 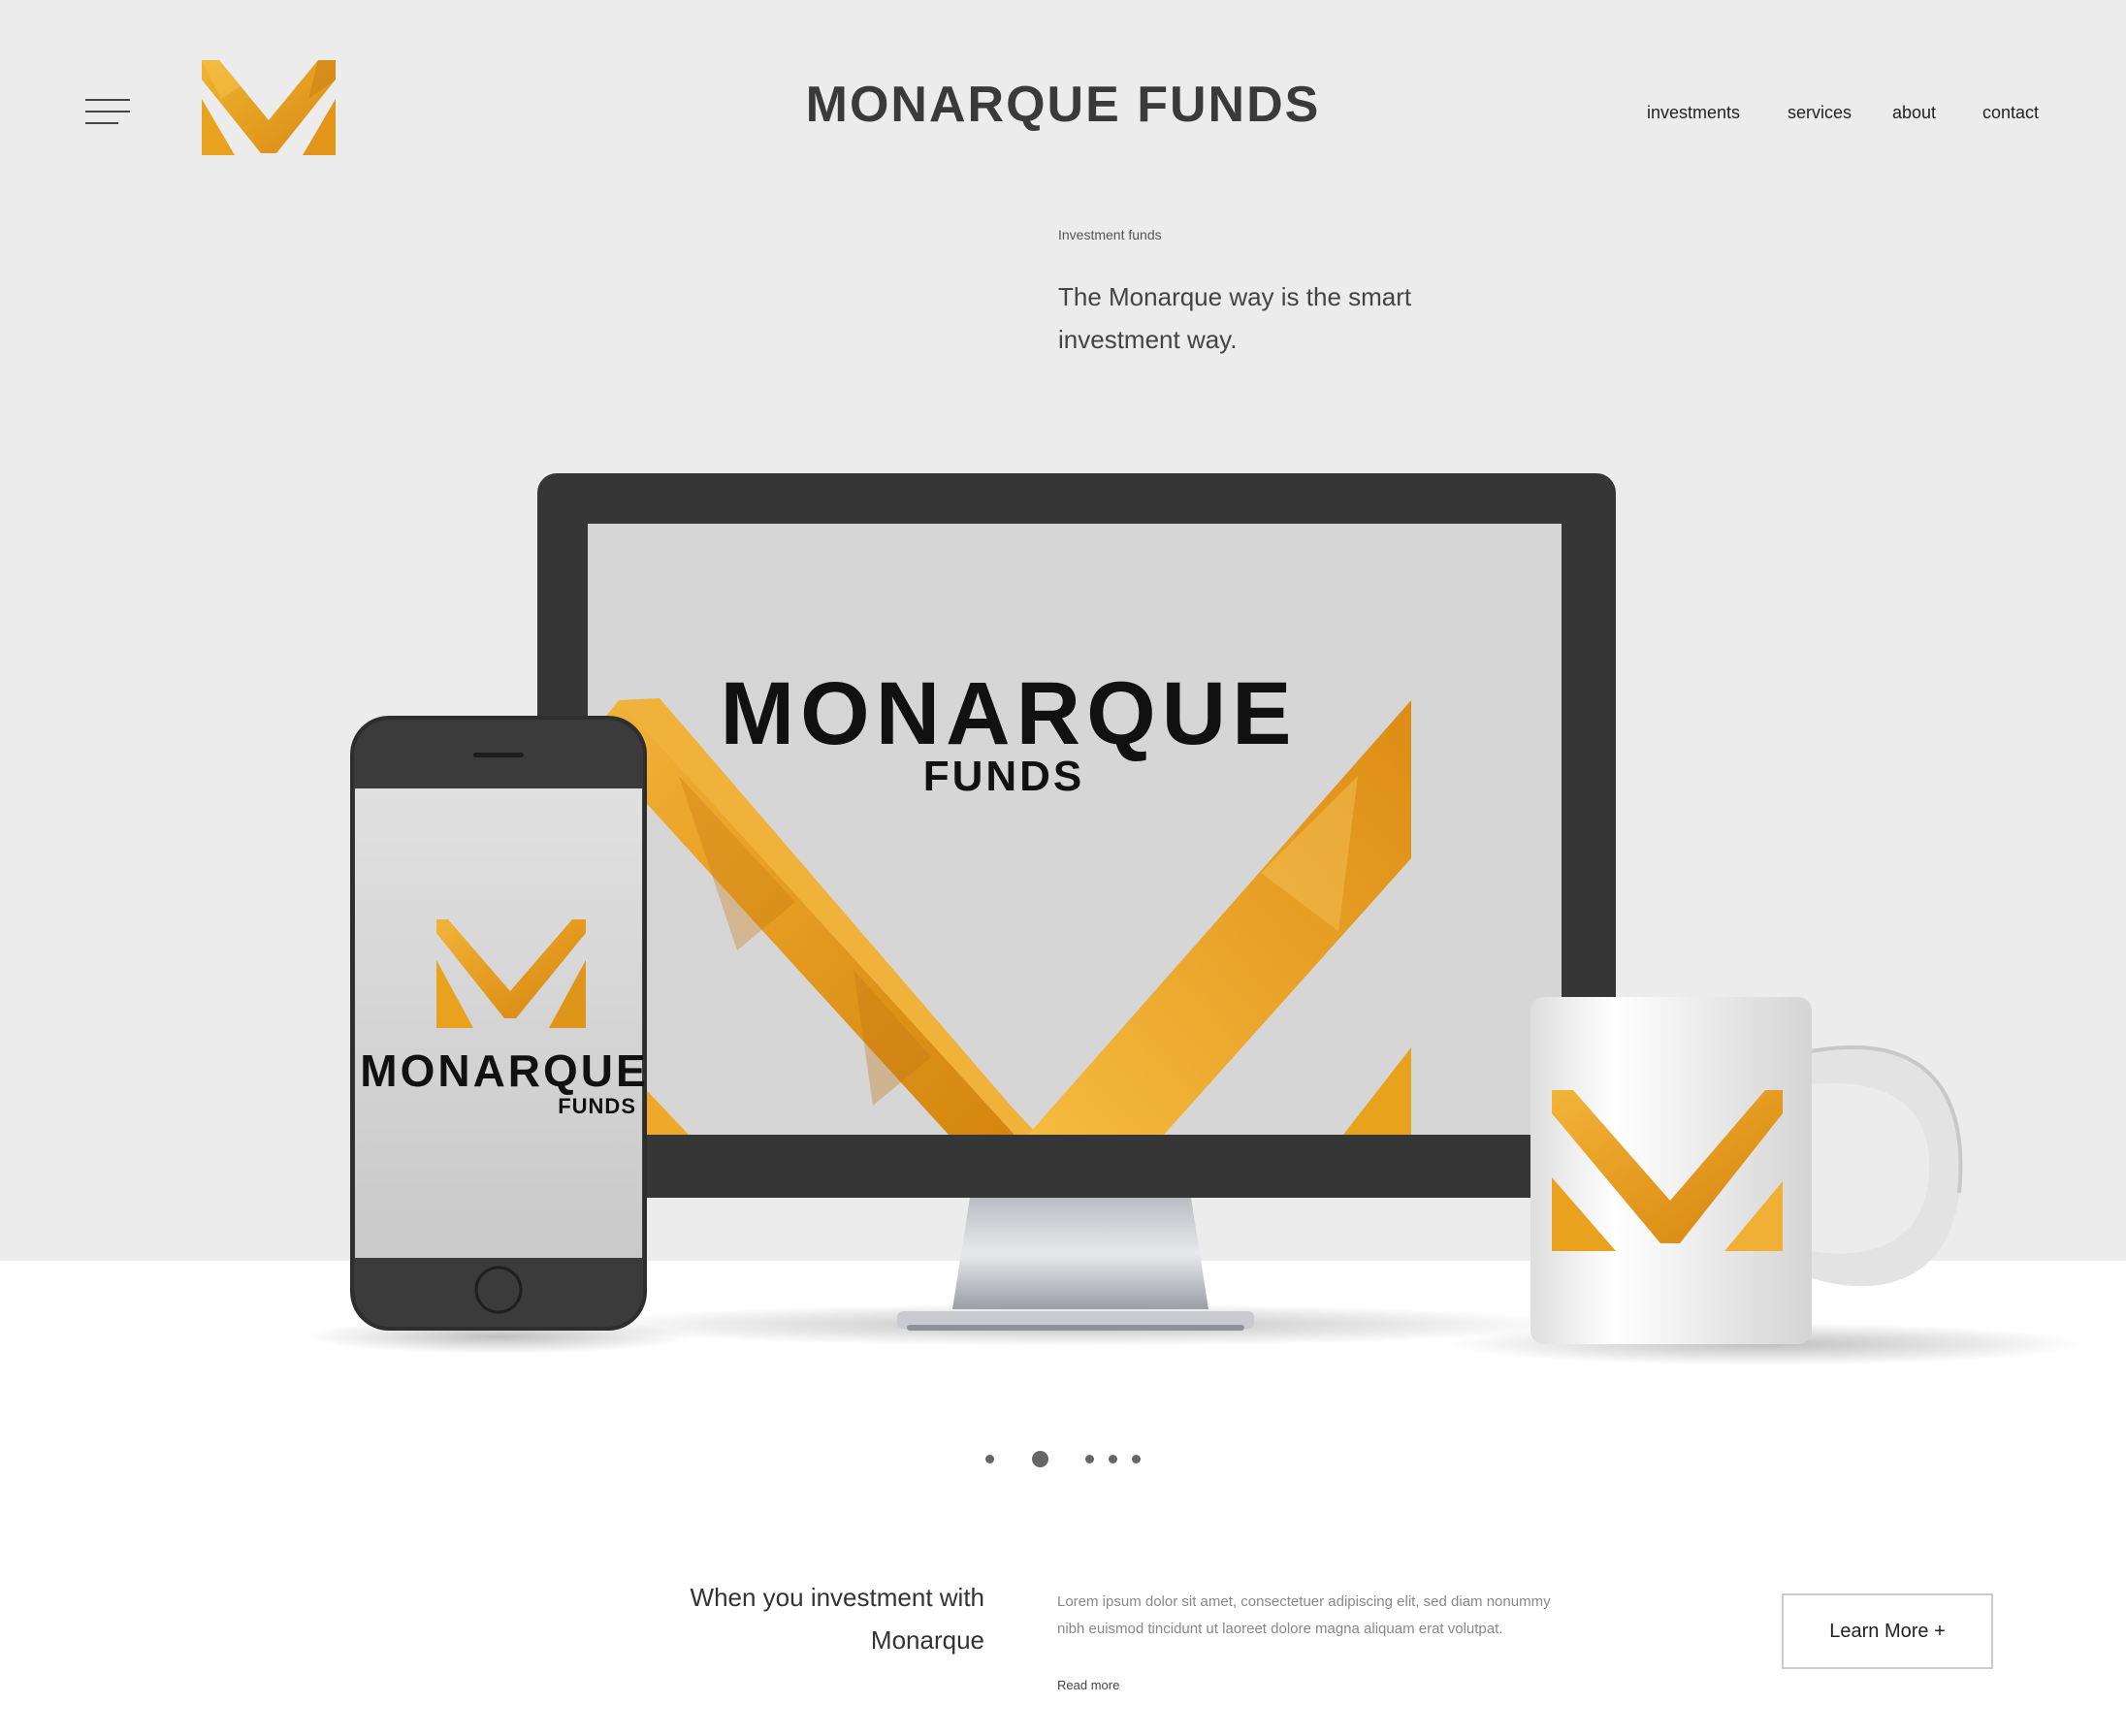 I want to click on carousel-dots, so click(x=1063, y=1459).